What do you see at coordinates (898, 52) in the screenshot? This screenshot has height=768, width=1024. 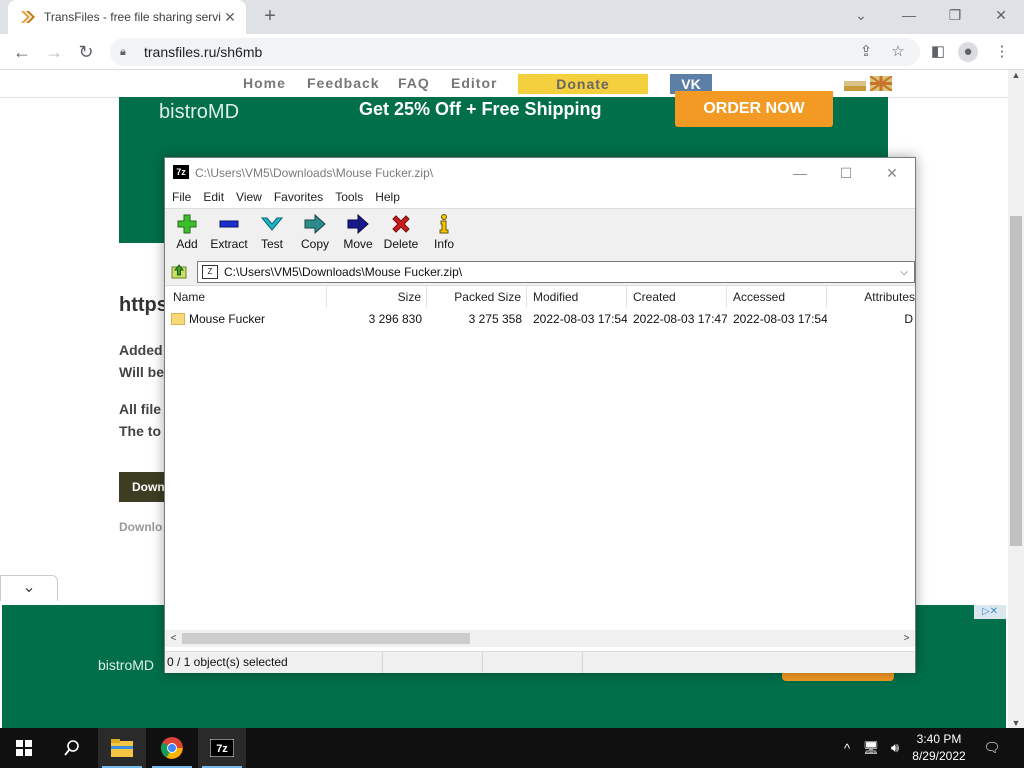 I see `bookmark-star-icon: ☆` at bounding box center [898, 52].